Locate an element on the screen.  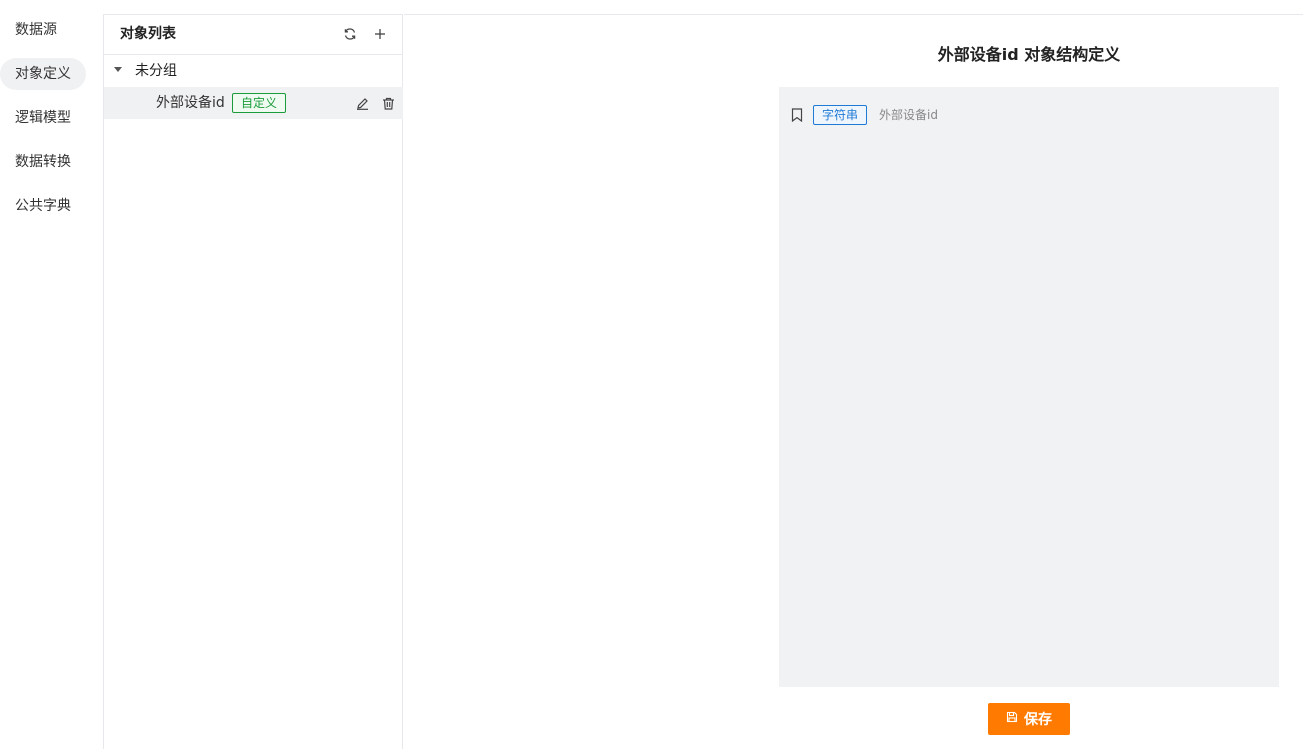
object-item-label: 外部设备id is located at coordinates (190, 103).